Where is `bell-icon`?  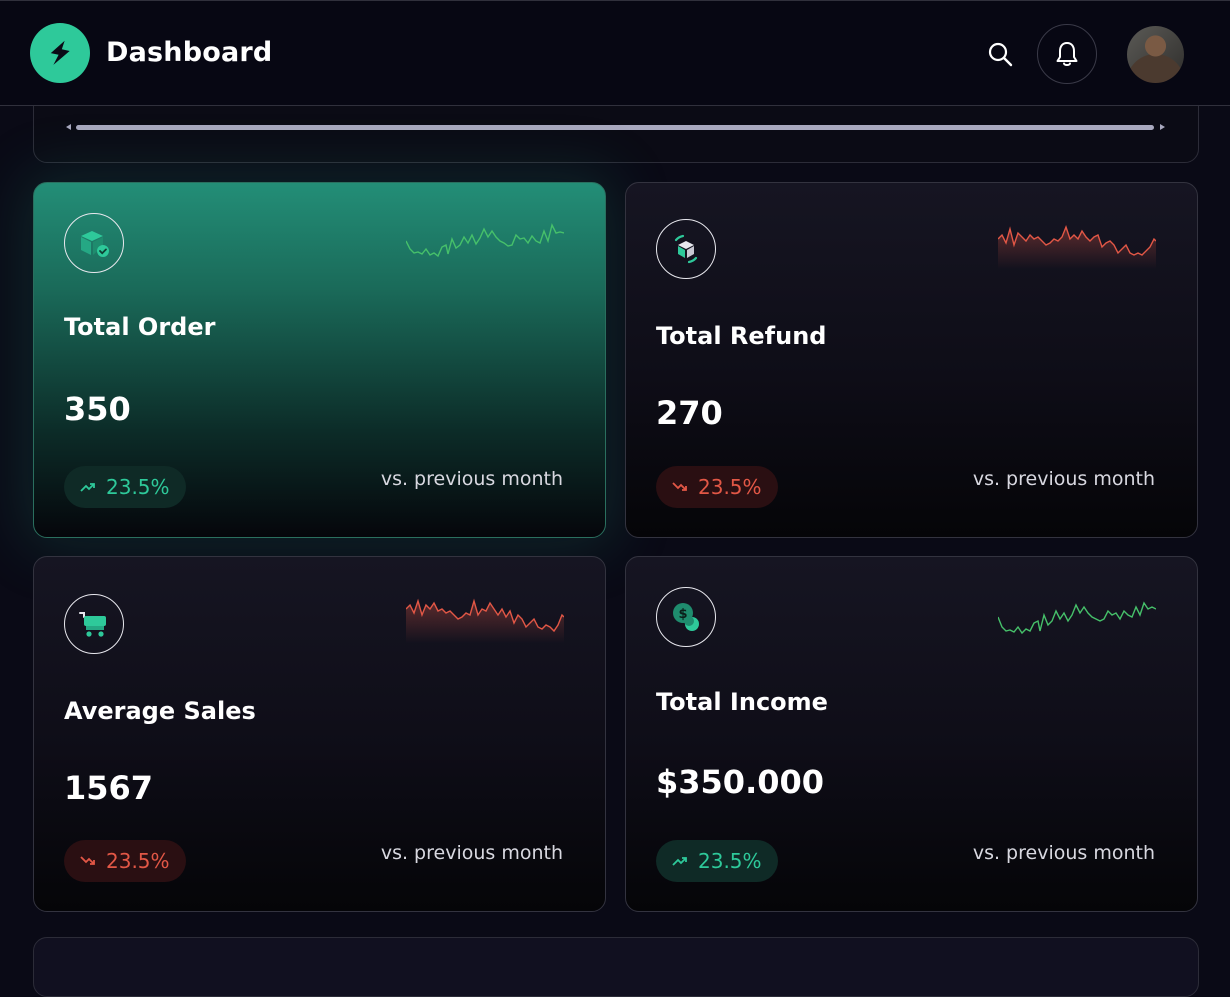
bell-icon is located at coordinates (1067, 54).